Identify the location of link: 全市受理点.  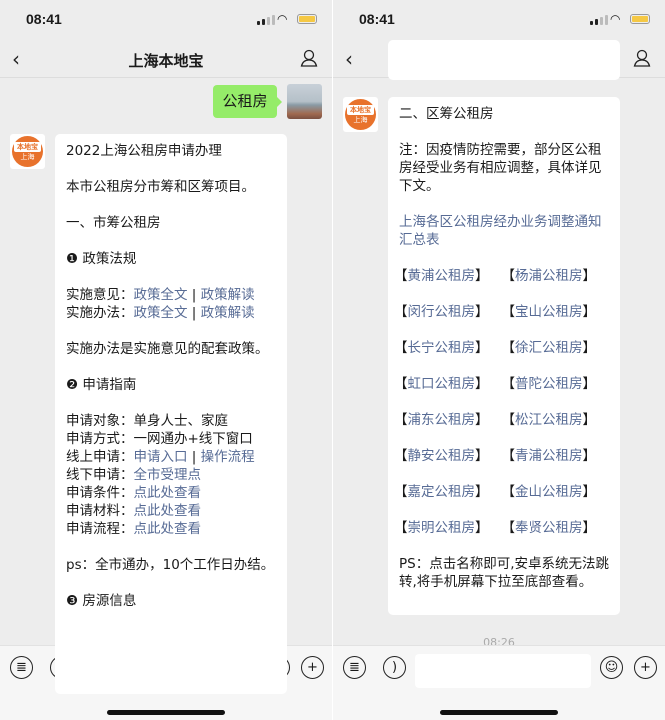
(168, 475).